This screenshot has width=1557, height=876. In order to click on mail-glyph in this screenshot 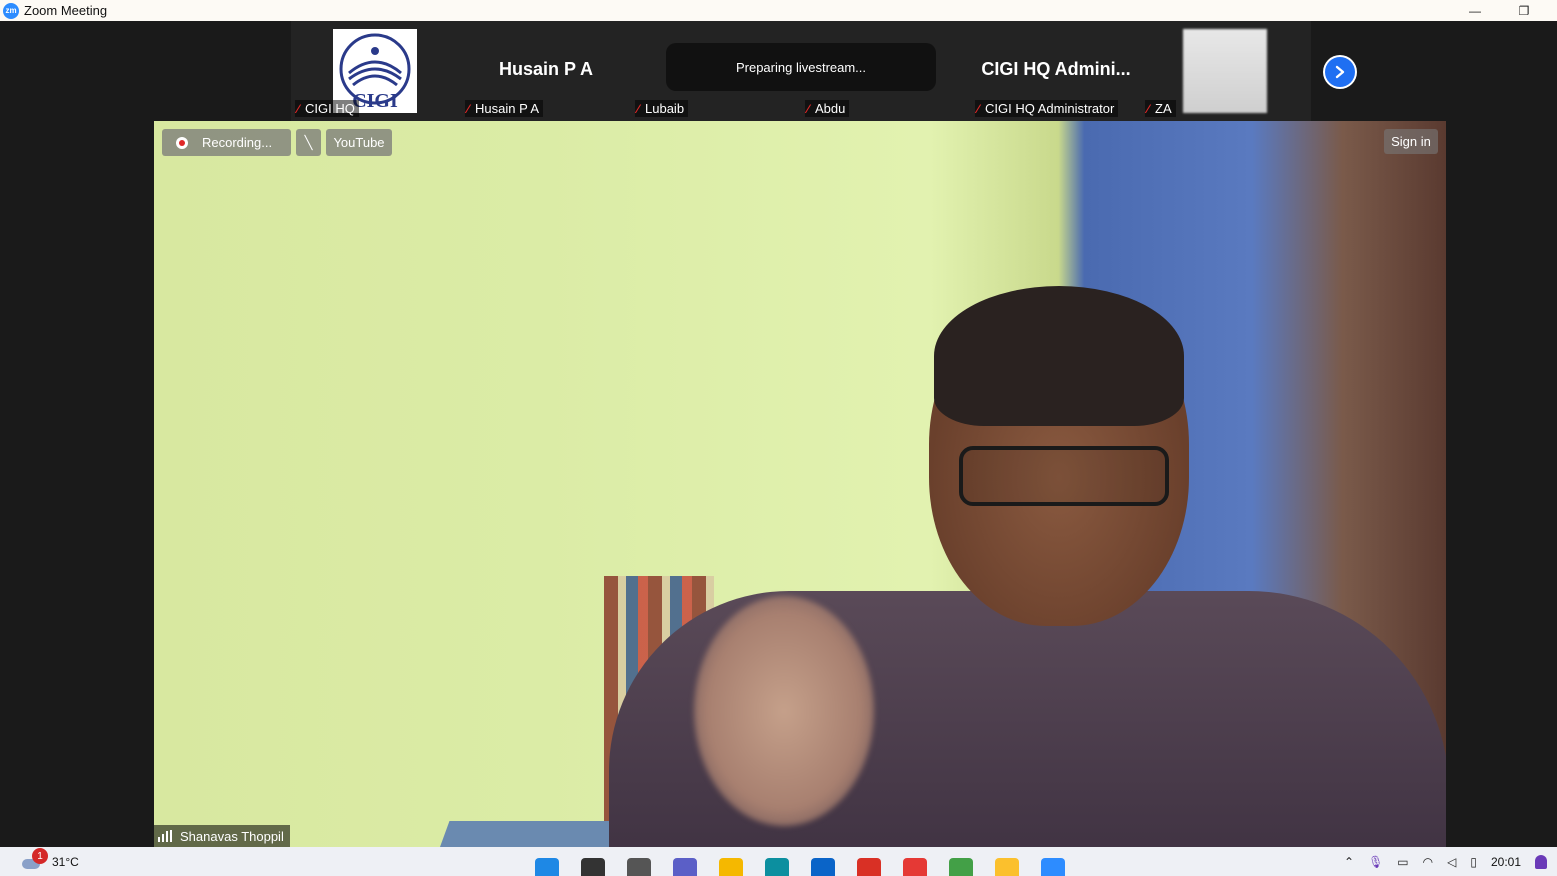, I will do `click(823, 867)`.